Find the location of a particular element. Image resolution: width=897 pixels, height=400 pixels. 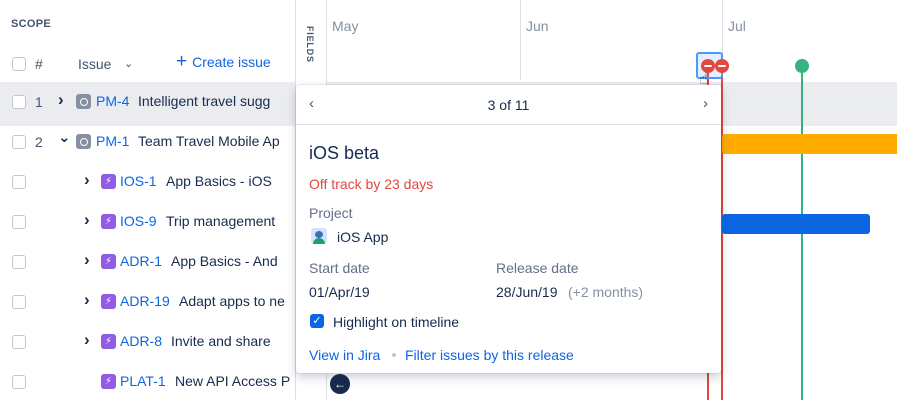

filter-issues-link: Filter issues by this release is located at coordinates (489, 355).